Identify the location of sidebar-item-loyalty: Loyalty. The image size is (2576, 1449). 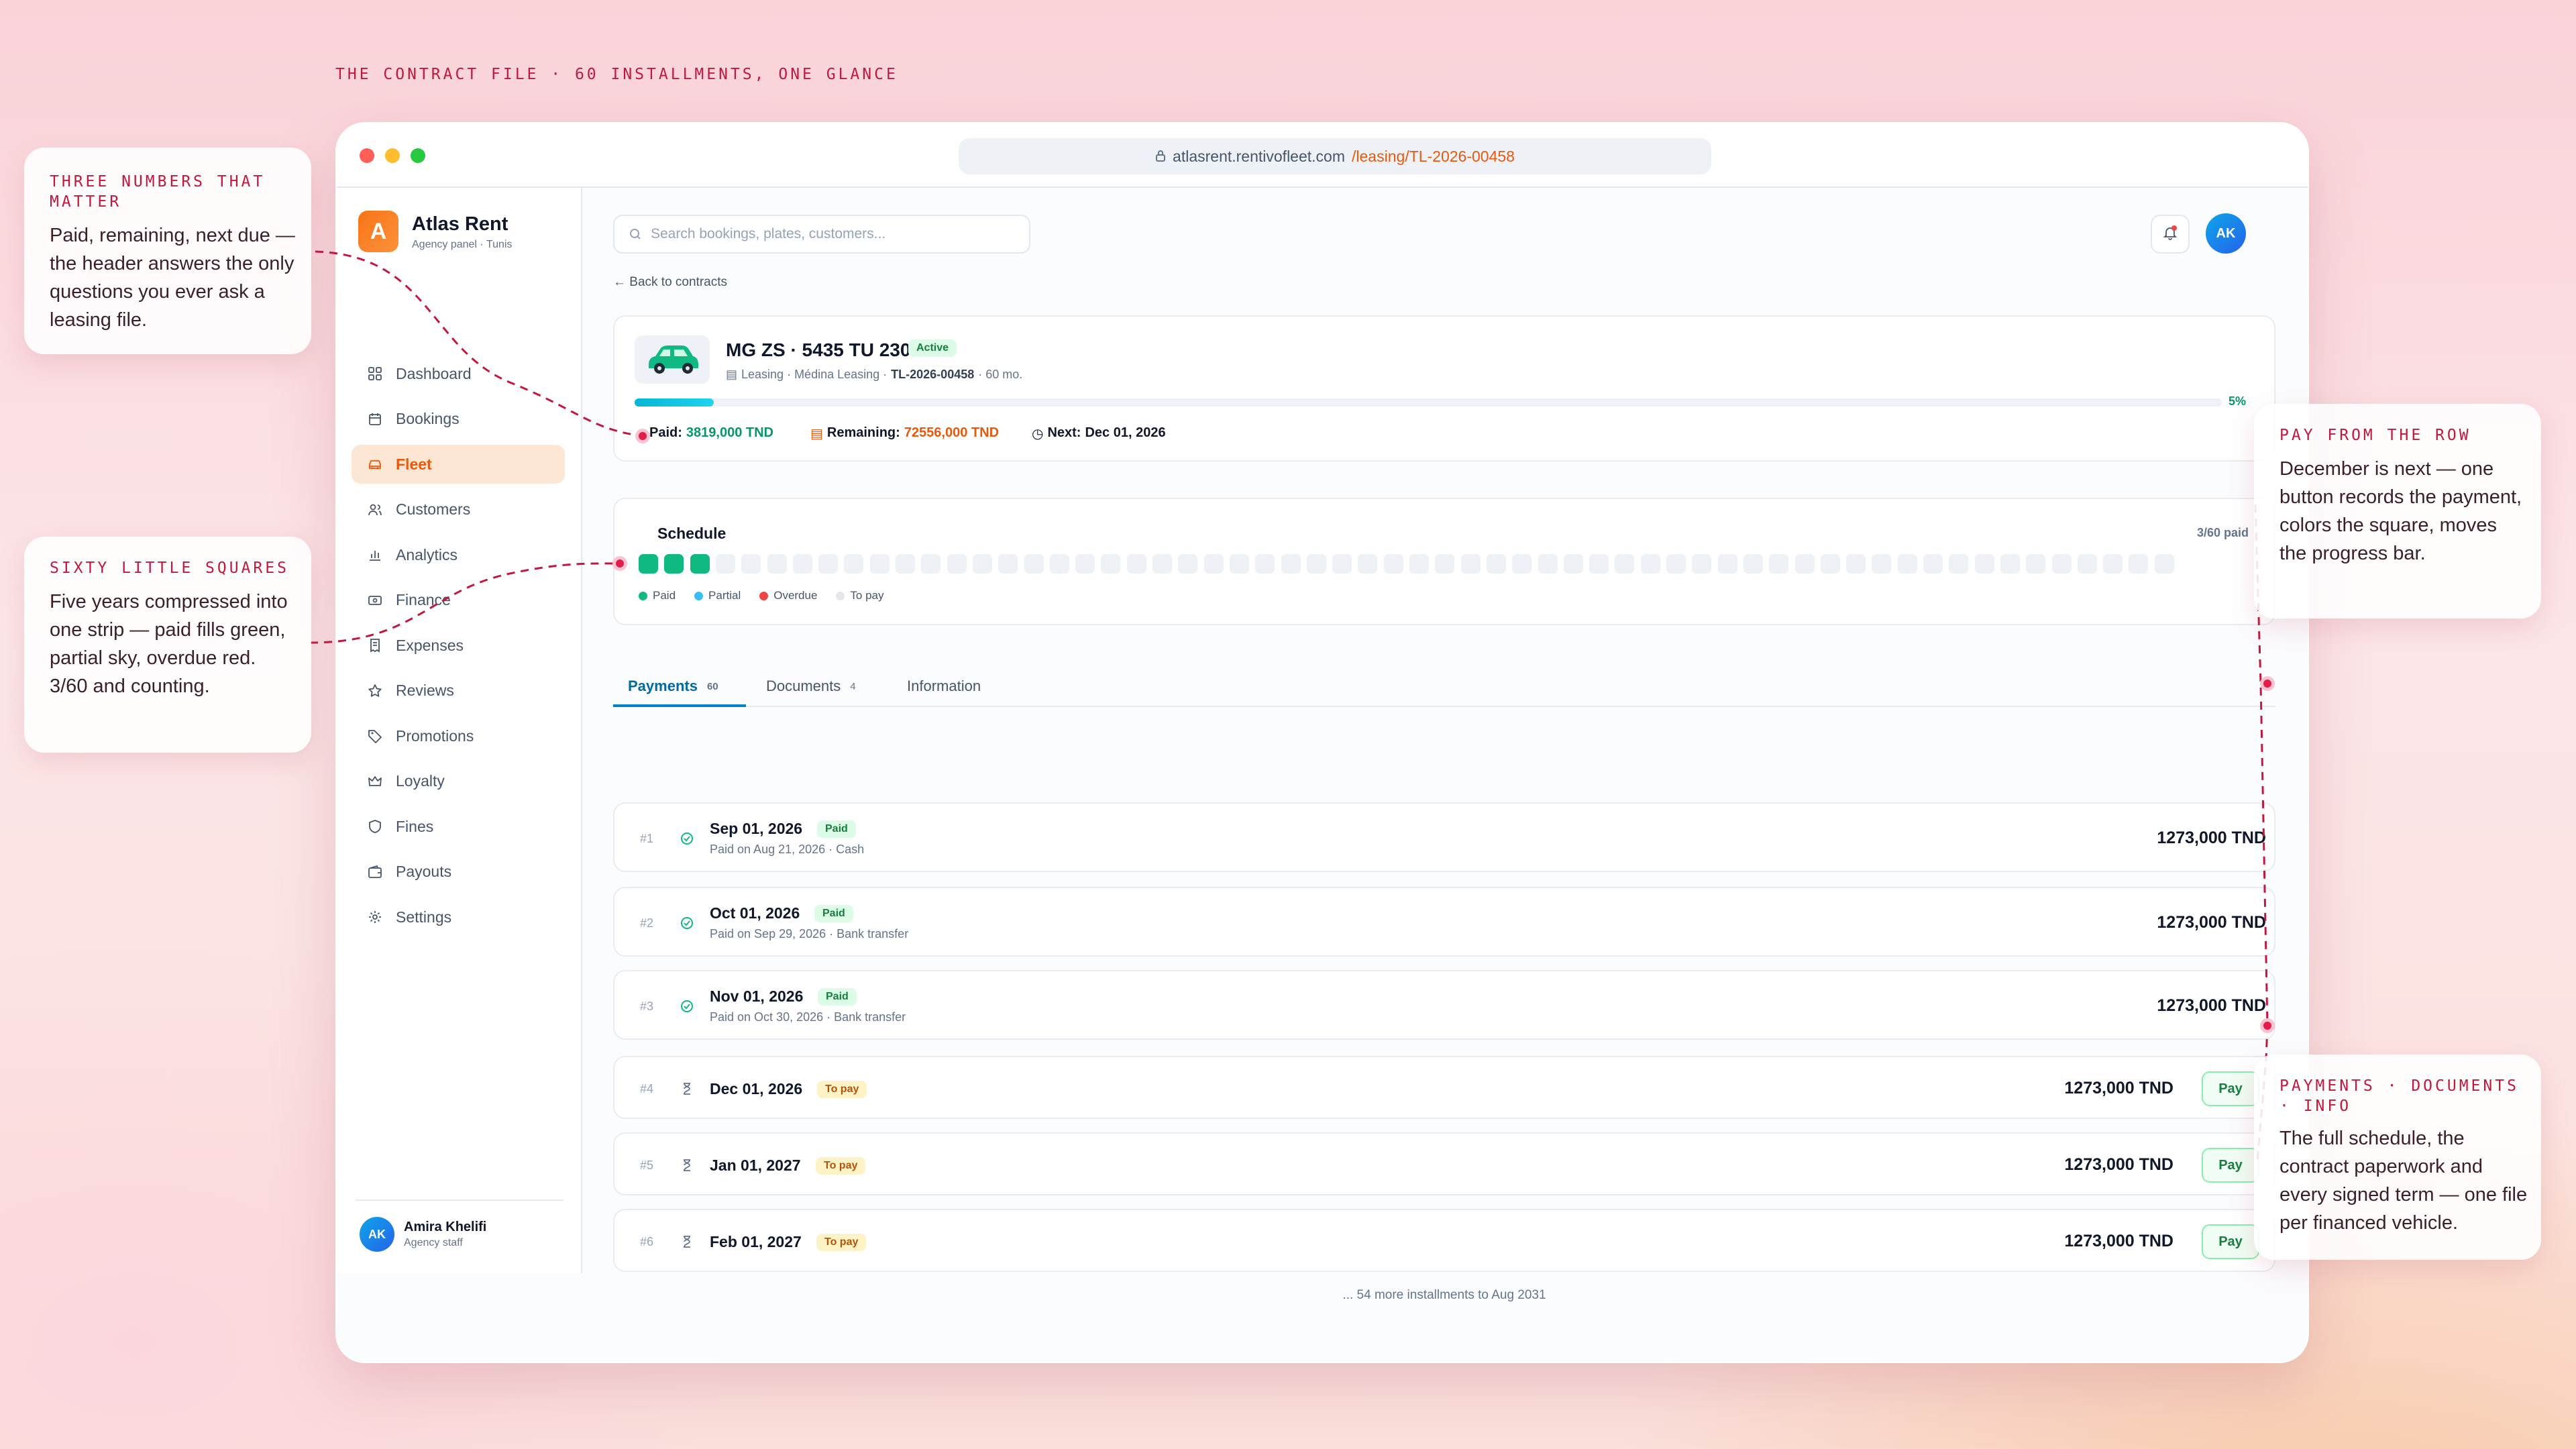
(458, 781).